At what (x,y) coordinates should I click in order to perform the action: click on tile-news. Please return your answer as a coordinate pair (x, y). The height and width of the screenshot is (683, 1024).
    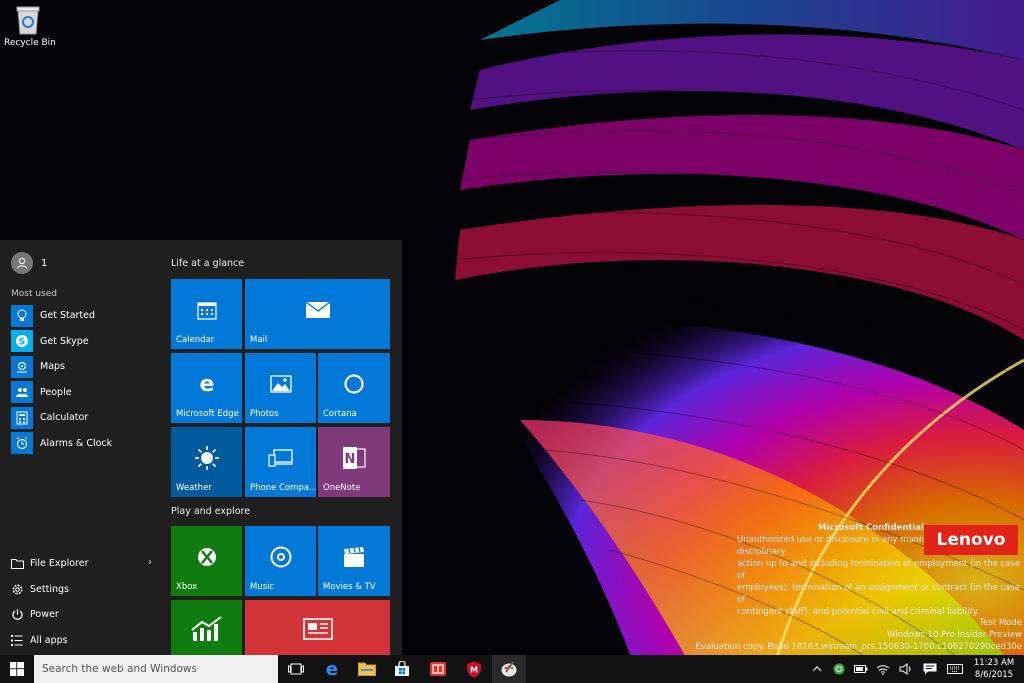
    Looking at the image, I should click on (317, 627).